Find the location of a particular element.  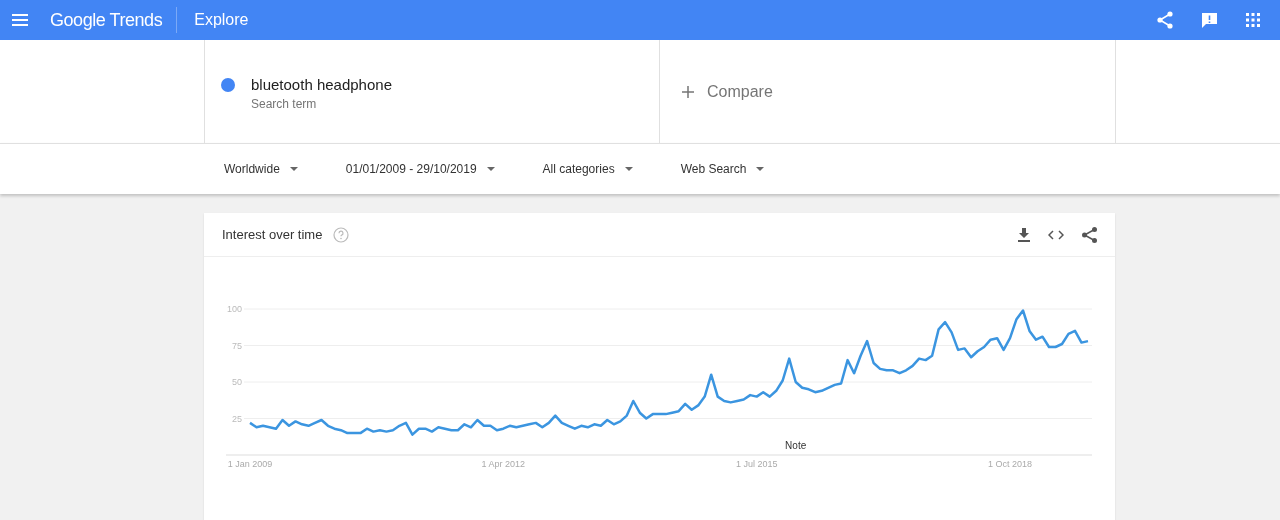

plus-icon is located at coordinates (688, 91).